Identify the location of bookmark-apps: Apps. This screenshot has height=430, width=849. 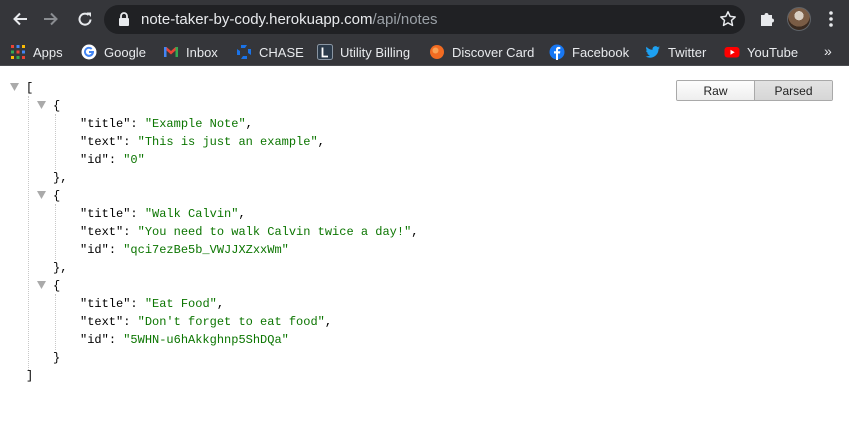
(36, 52).